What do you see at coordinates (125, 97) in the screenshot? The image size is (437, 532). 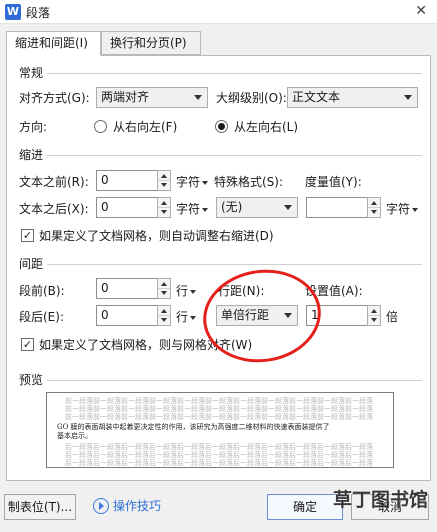 I see `alignment-value: 两端对齐` at bounding box center [125, 97].